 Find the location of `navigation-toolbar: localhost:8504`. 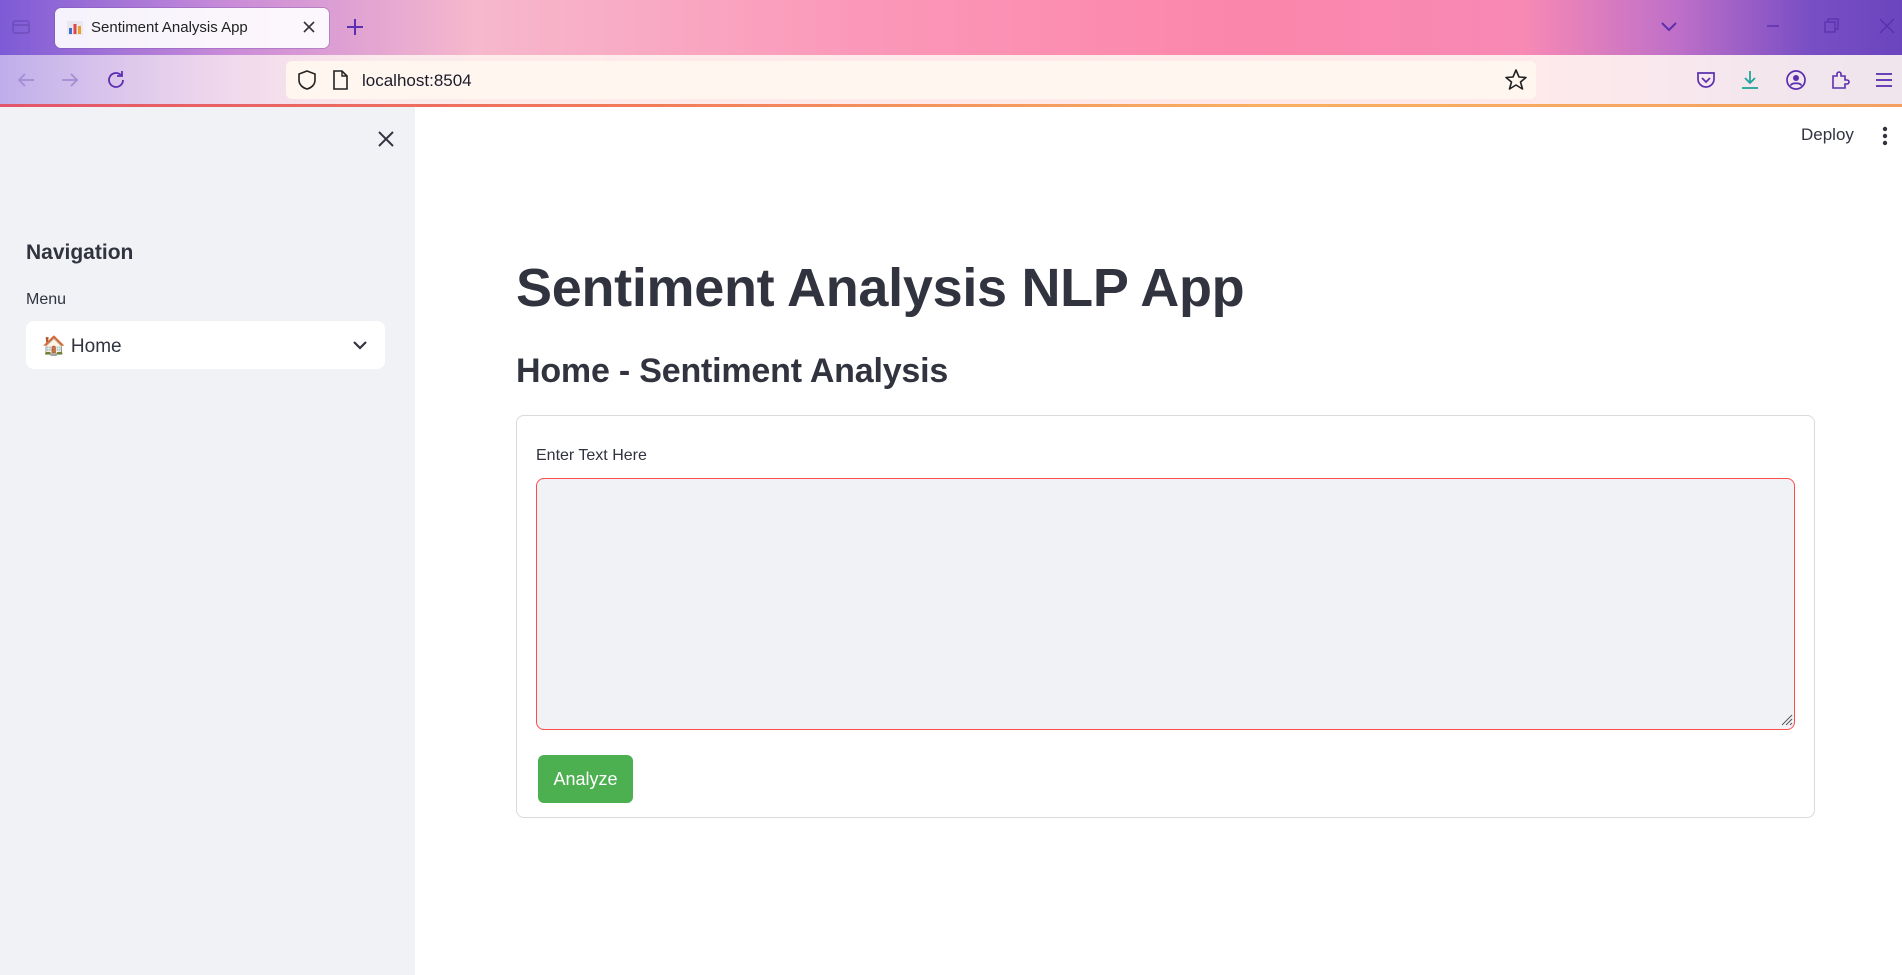

navigation-toolbar: localhost:8504 is located at coordinates (951, 82).